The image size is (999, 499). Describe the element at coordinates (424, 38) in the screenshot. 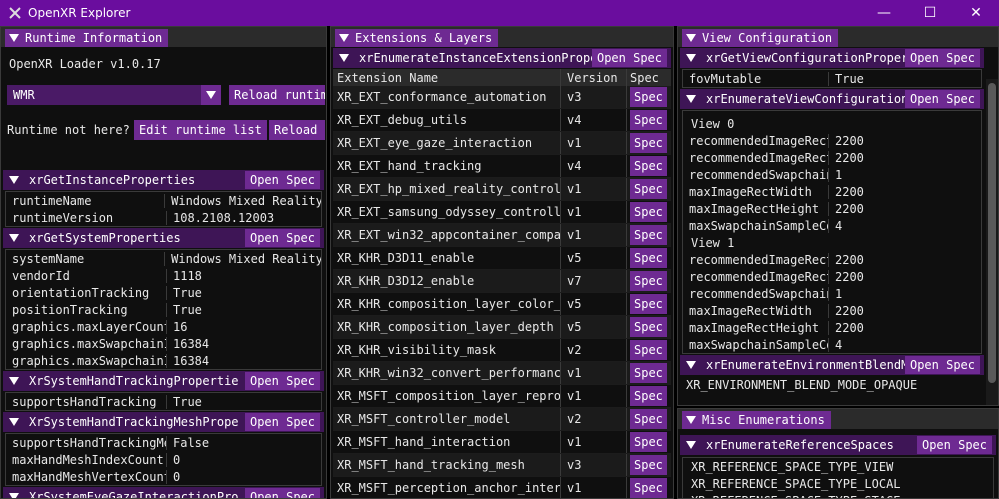

I see `extensions-tab-label: Extensions & Layers` at that location.